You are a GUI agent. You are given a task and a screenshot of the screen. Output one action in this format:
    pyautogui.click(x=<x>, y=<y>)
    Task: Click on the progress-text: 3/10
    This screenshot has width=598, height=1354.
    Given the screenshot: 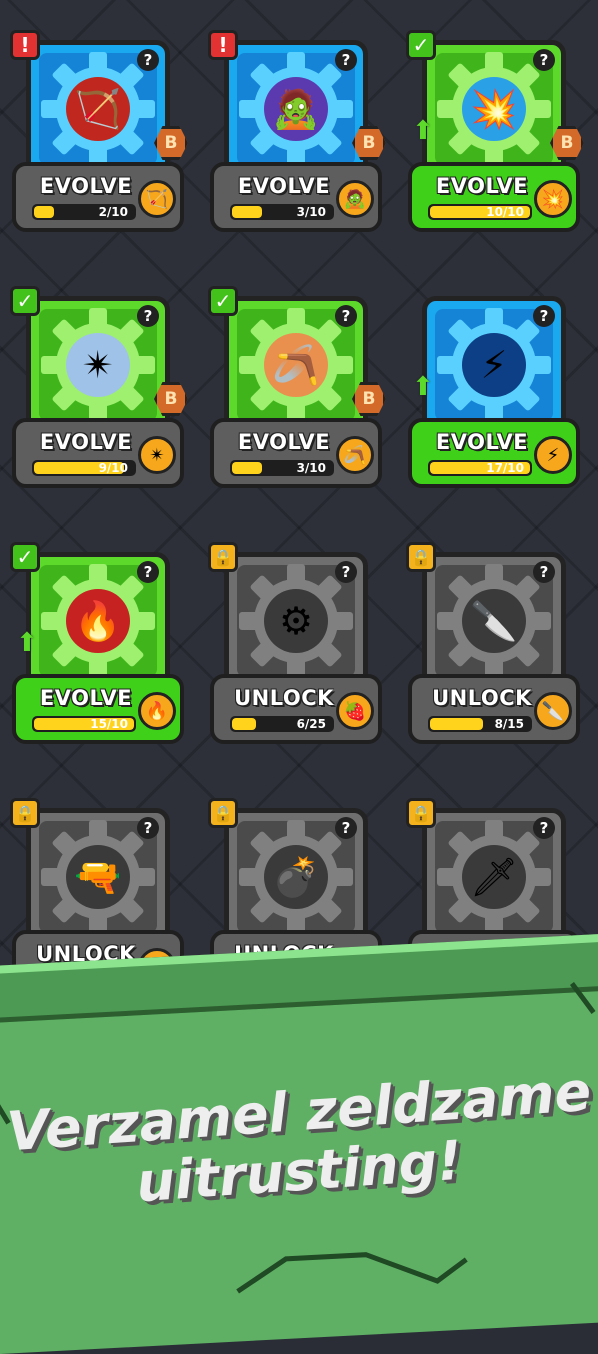 What is the action you would take?
    pyautogui.click(x=311, y=468)
    